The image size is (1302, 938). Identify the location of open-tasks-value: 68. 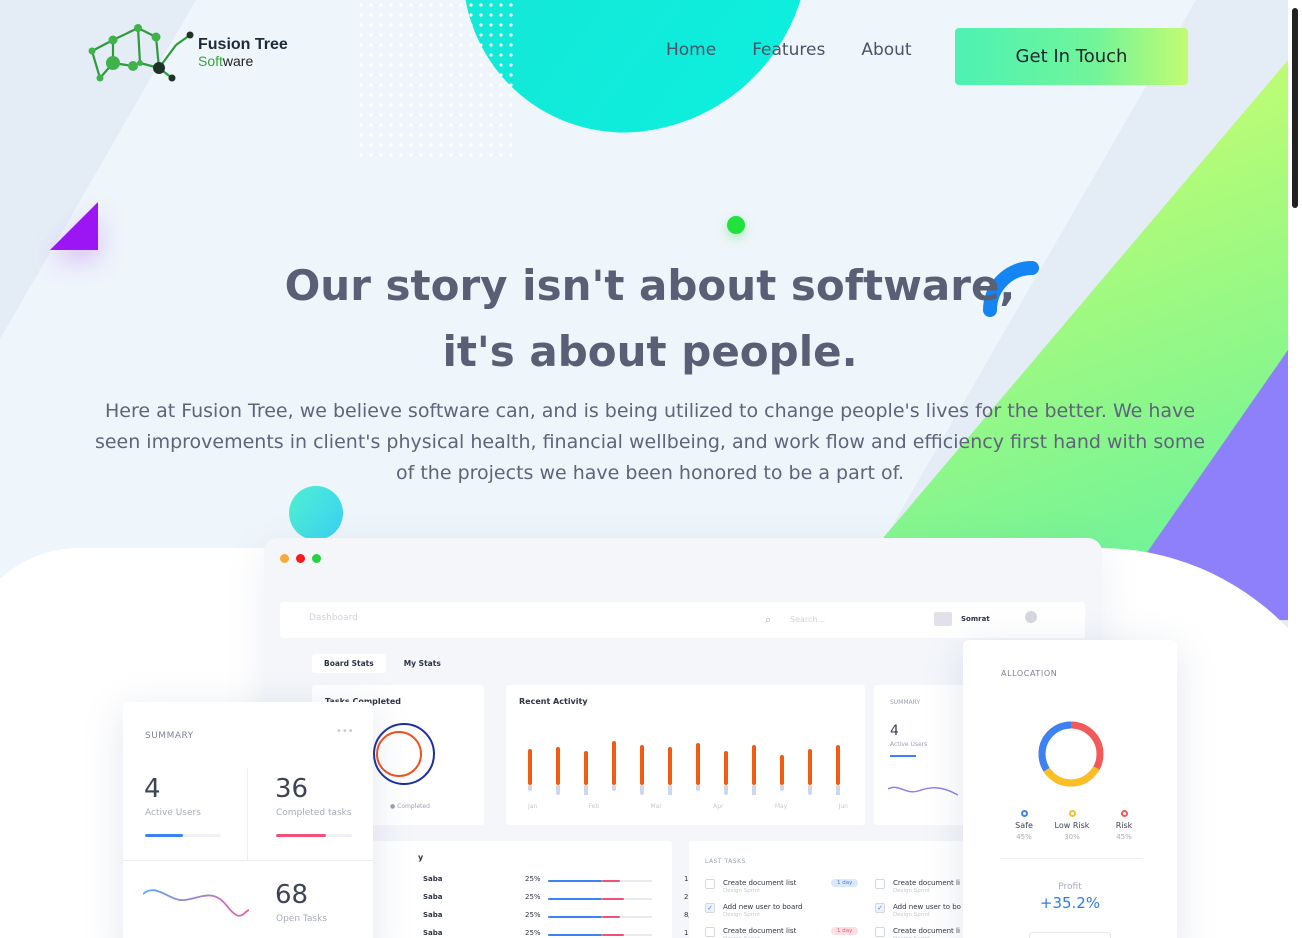
(292, 895).